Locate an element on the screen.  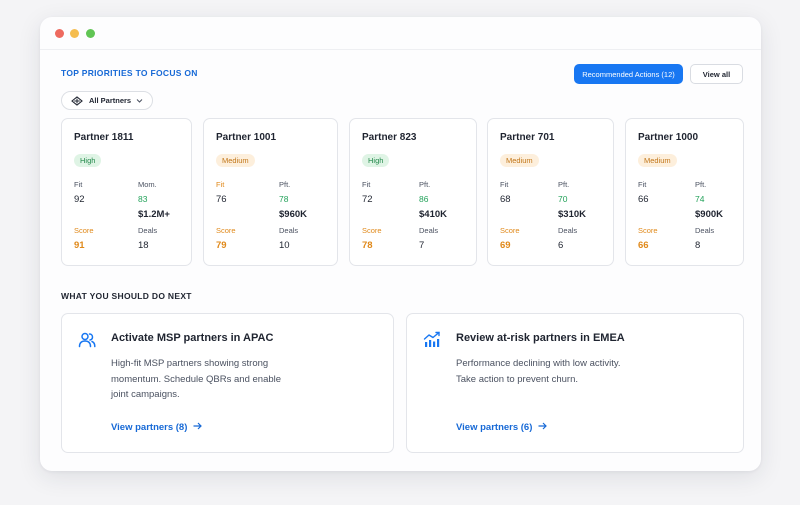
amount-value: $310K is located at coordinates (572, 214).